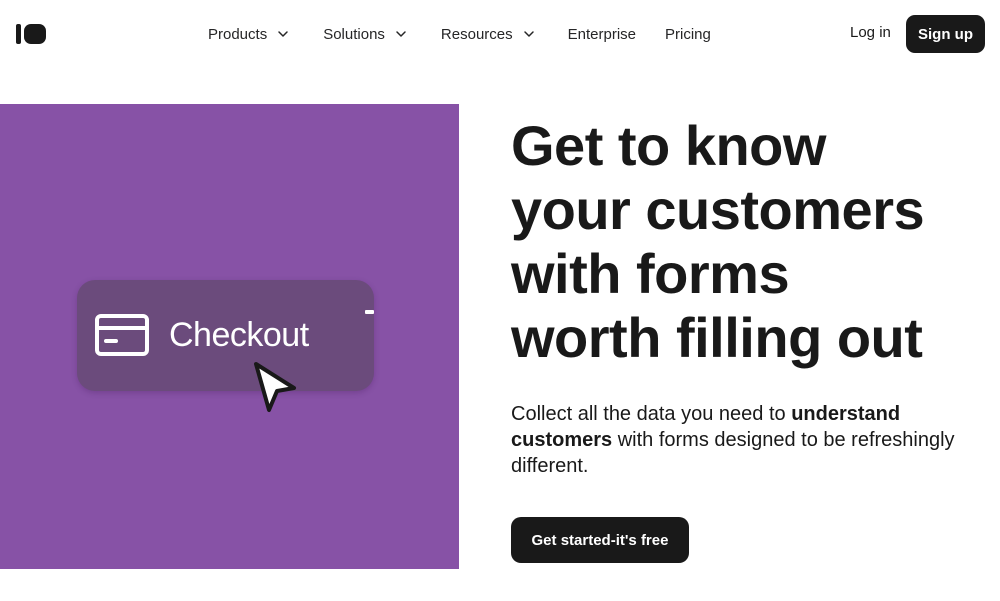 This screenshot has width=1000, height=601. What do you see at coordinates (18, 34) in the screenshot?
I see `logo-bar-small` at bounding box center [18, 34].